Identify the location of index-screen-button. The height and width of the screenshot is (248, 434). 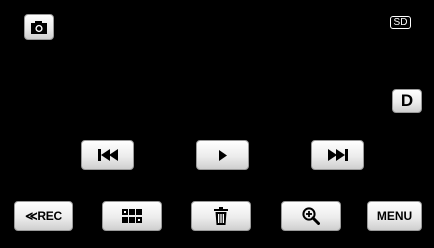
(132, 216).